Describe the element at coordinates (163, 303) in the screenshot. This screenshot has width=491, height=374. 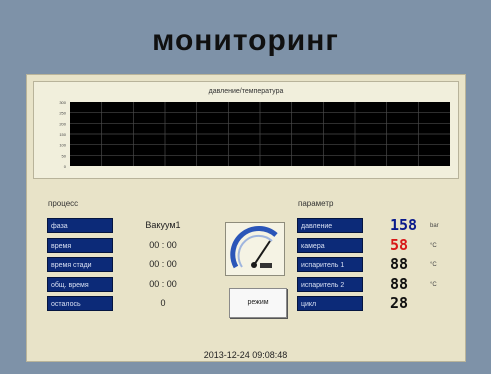
I see `process-row-value: 0` at that location.